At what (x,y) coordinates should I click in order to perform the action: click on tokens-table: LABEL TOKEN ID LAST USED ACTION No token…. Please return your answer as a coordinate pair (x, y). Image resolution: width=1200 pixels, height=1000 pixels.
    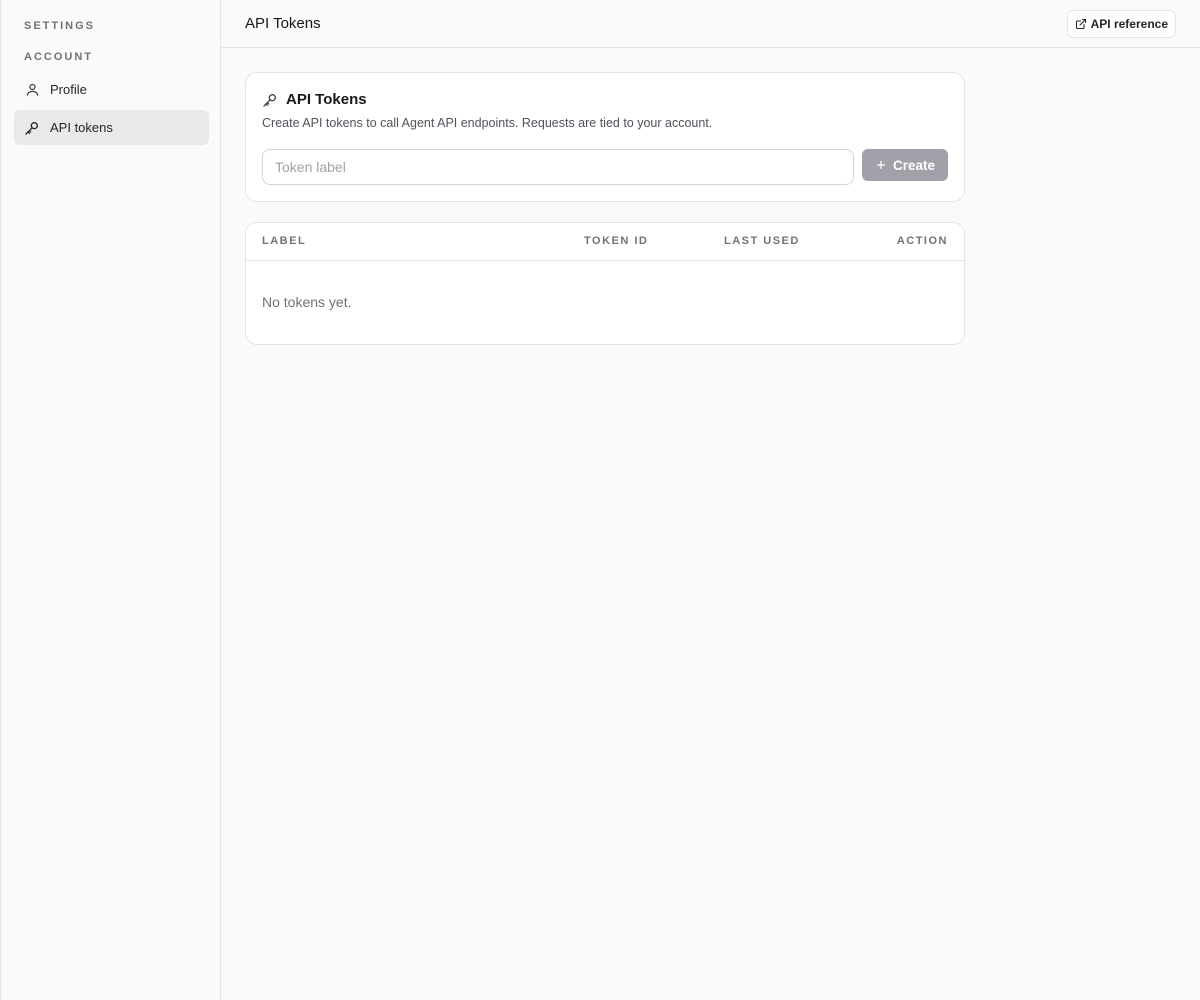
    Looking at the image, I should click on (605, 283).